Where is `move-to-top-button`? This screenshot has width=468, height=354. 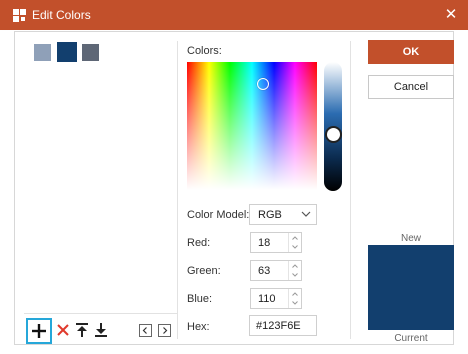
move-to-top-button is located at coordinates (82, 330).